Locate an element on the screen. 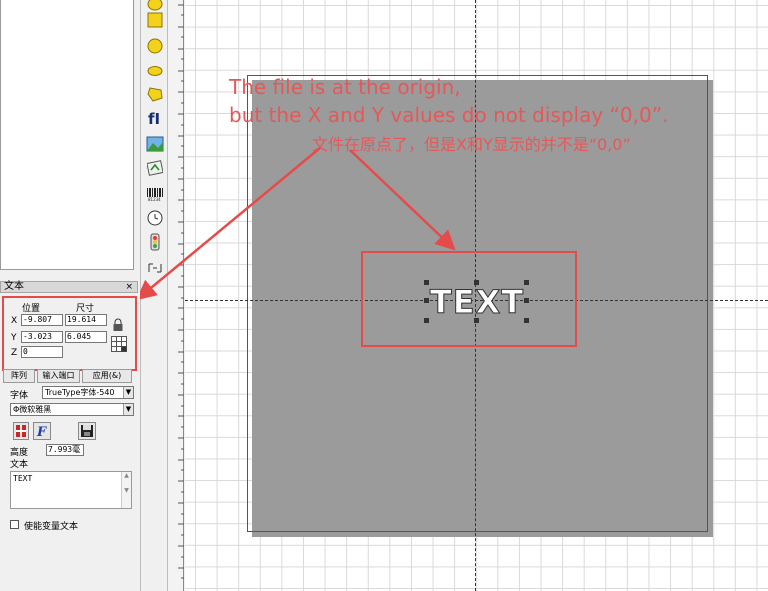 The image size is (768, 591). size-column-label: 尺寸 is located at coordinates (85, 309).